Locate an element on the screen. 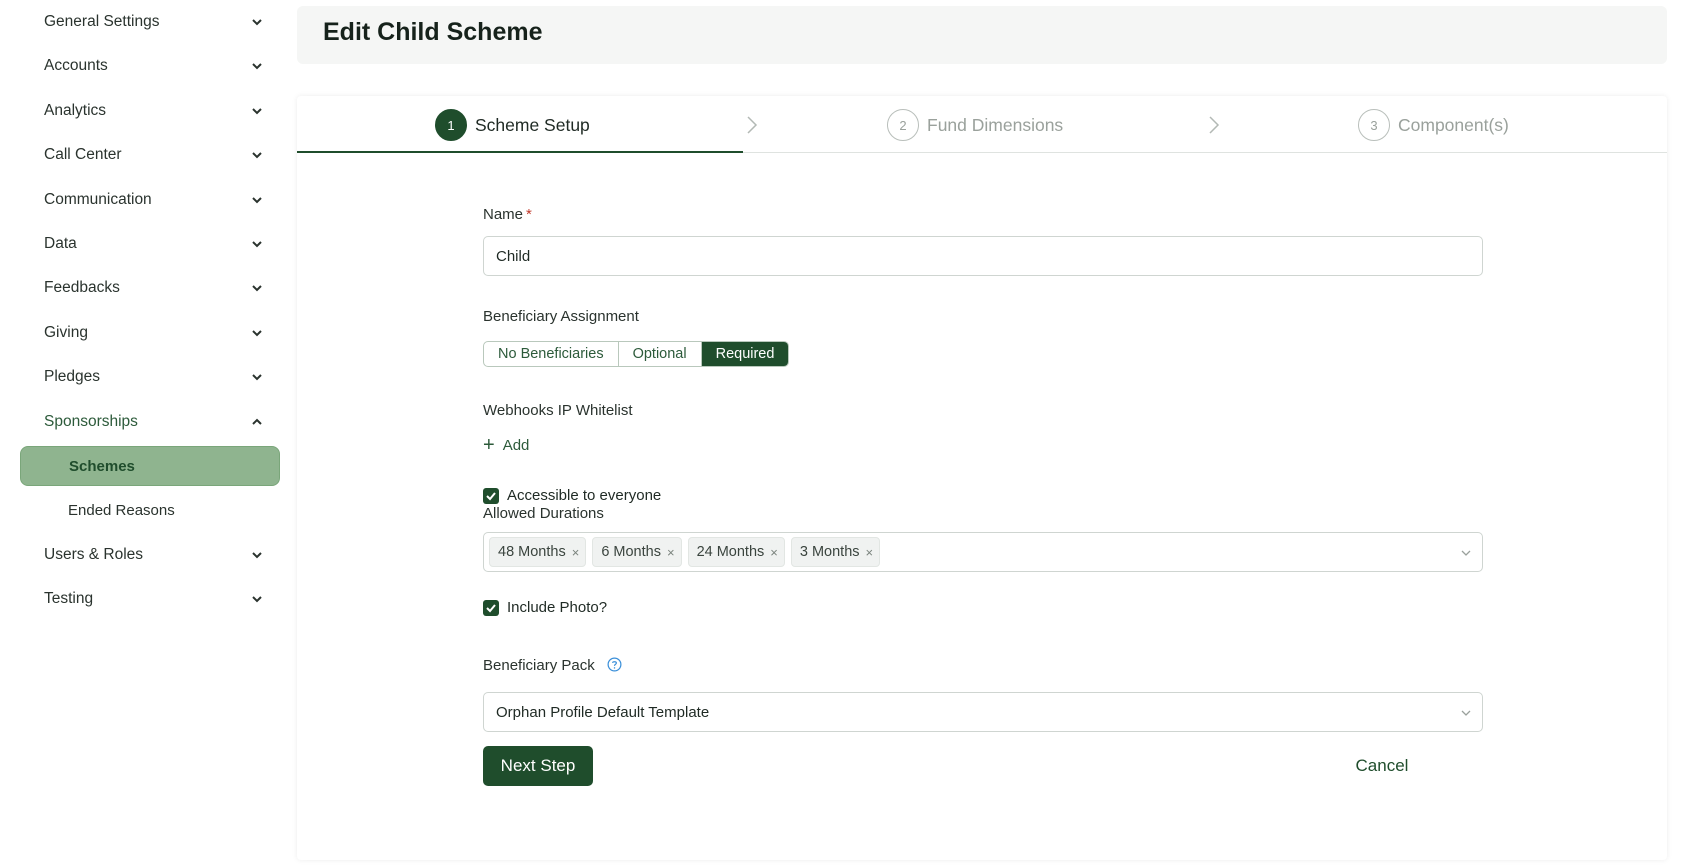 This screenshot has width=1695, height=865. plus-icon: + is located at coordinates (489, 445).